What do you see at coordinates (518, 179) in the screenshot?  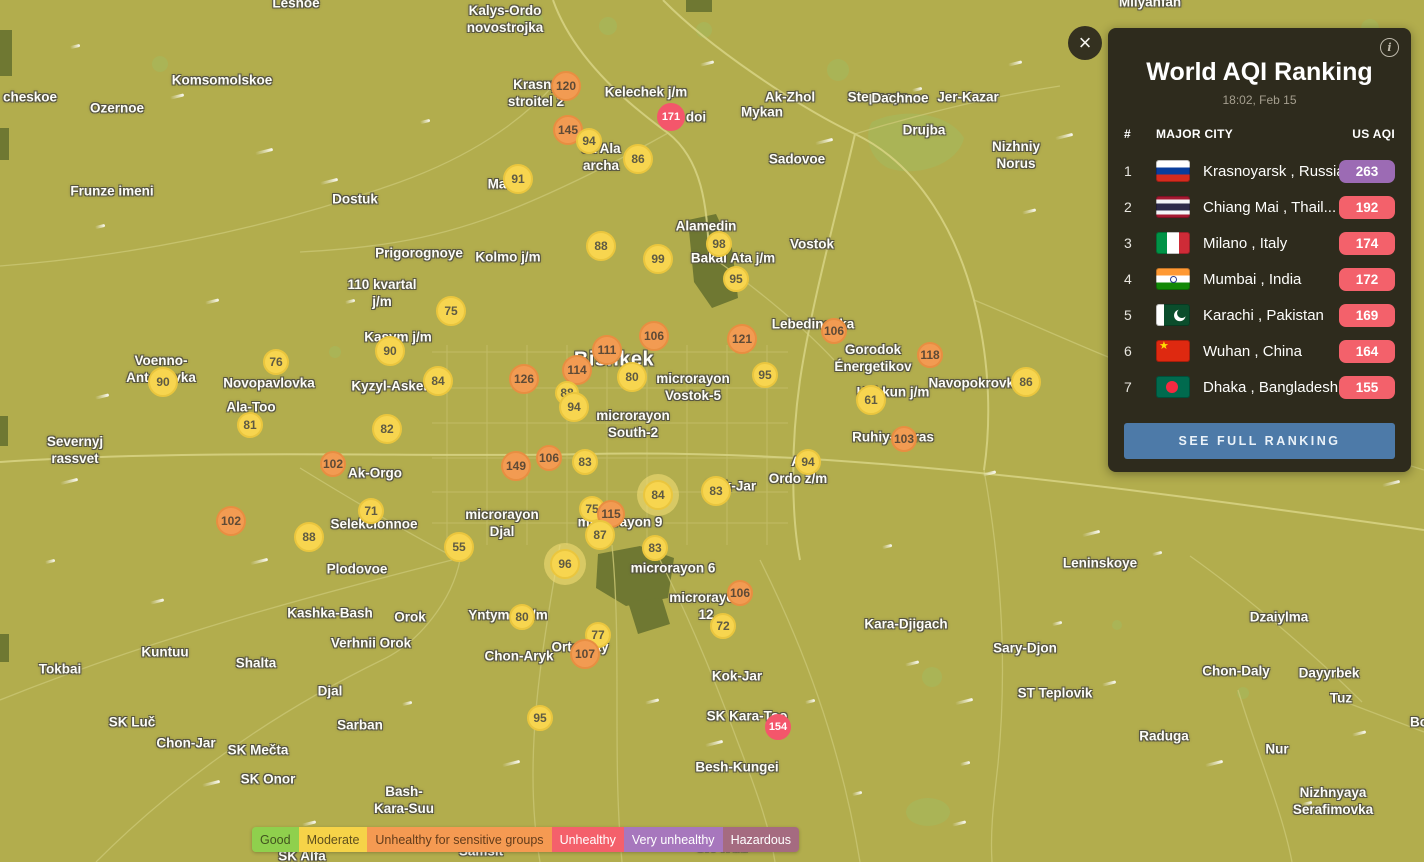 I see `aqi-marker: 91` at bounding box center [518, 179].